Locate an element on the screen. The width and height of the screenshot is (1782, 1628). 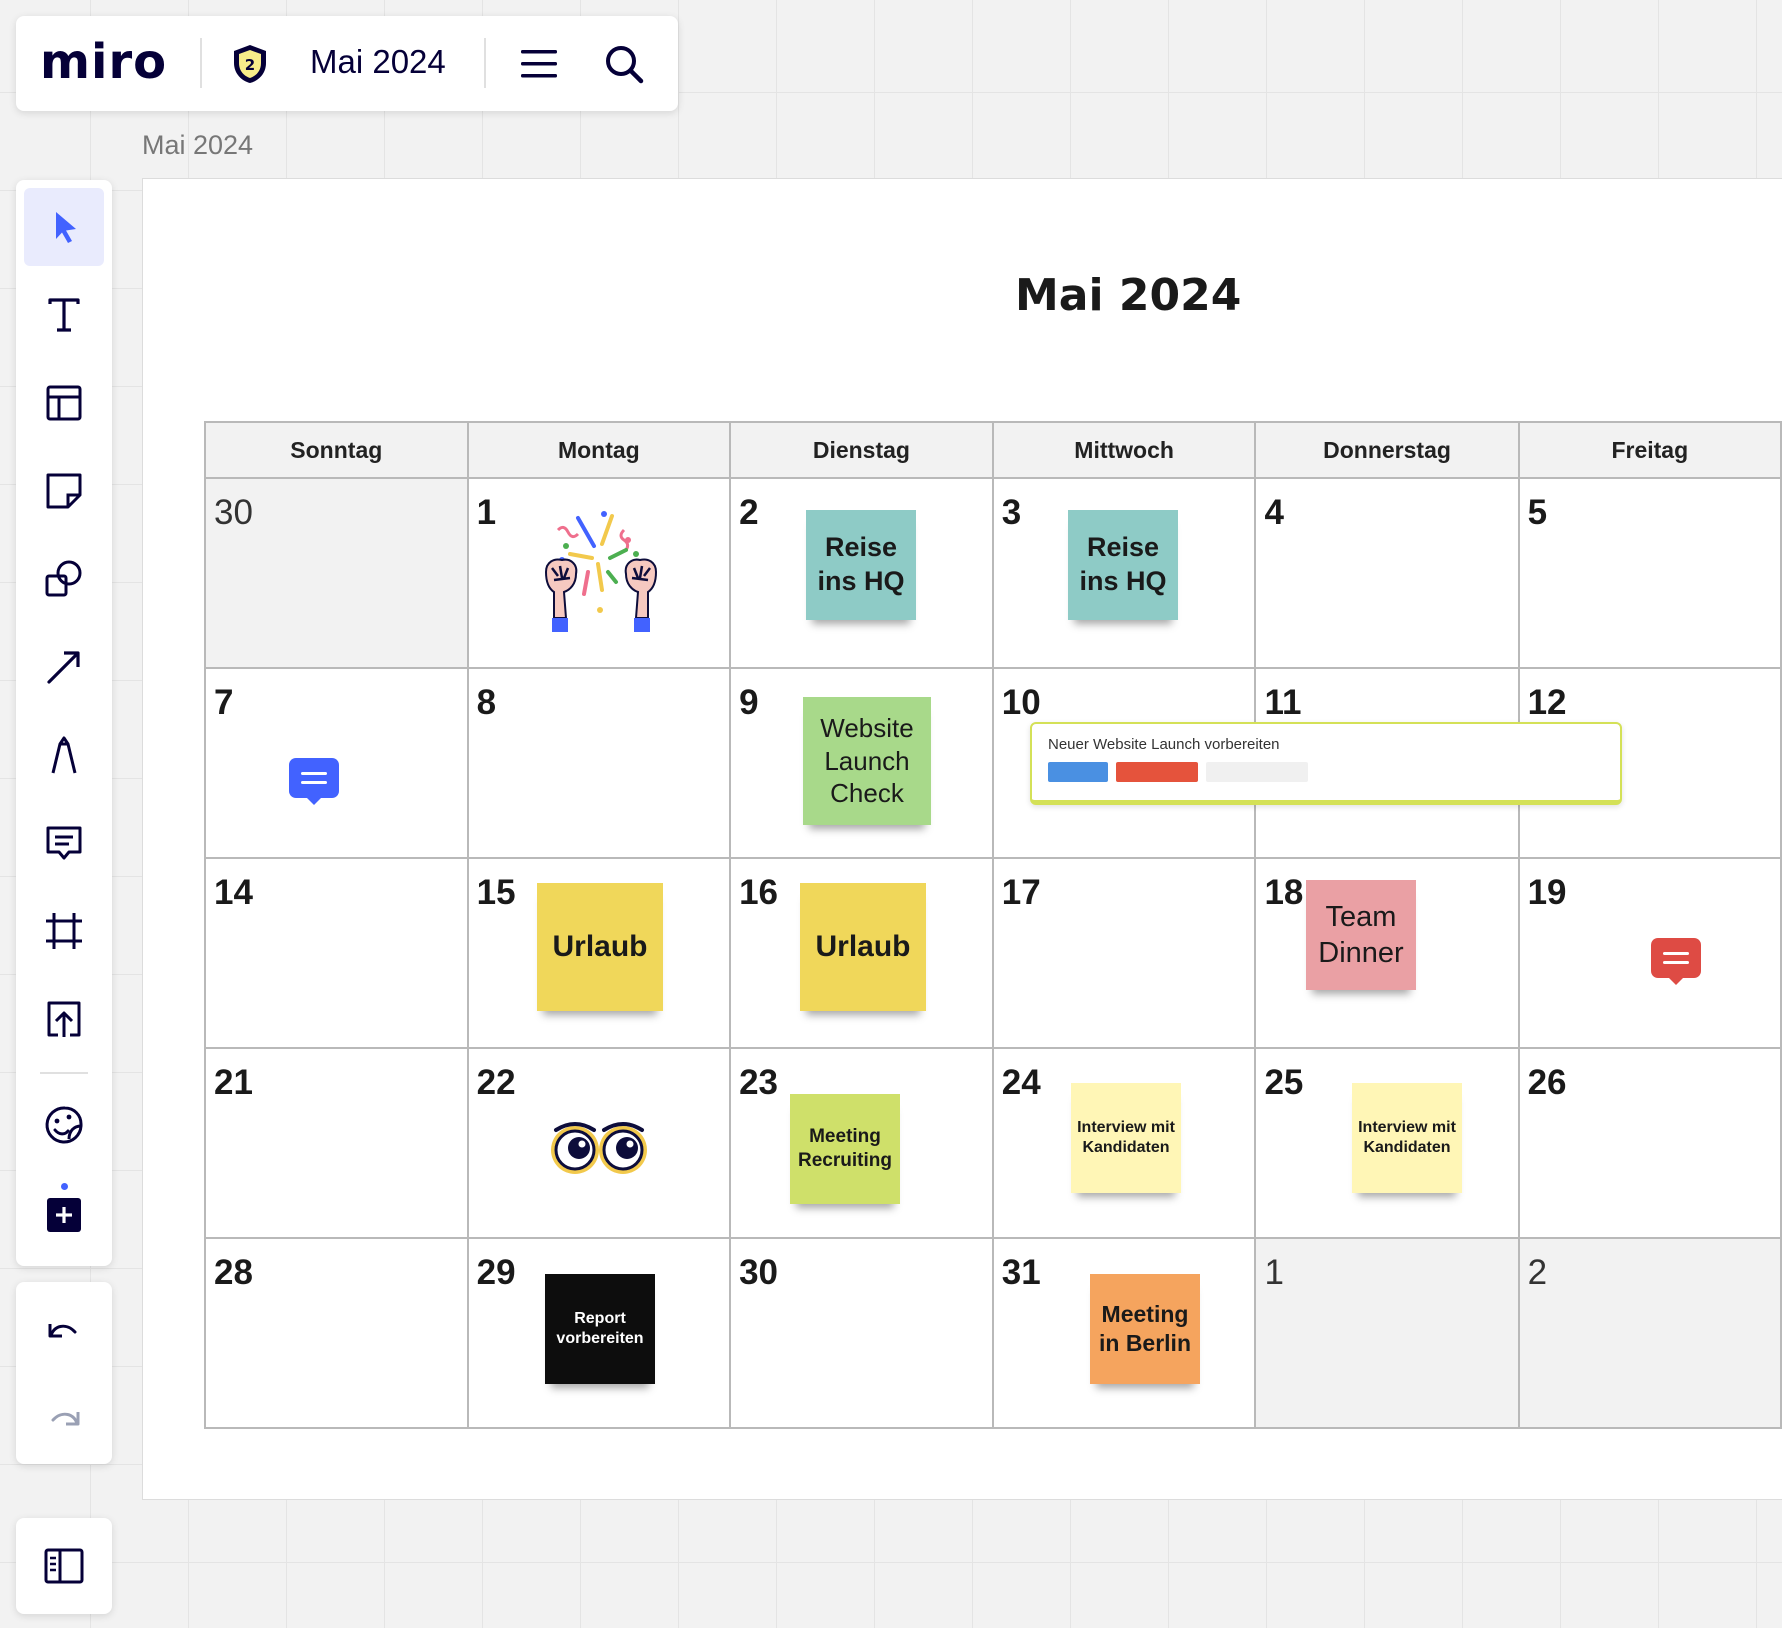
sticky-note: Report vorbereiten is located at coordinates (600, 1329).